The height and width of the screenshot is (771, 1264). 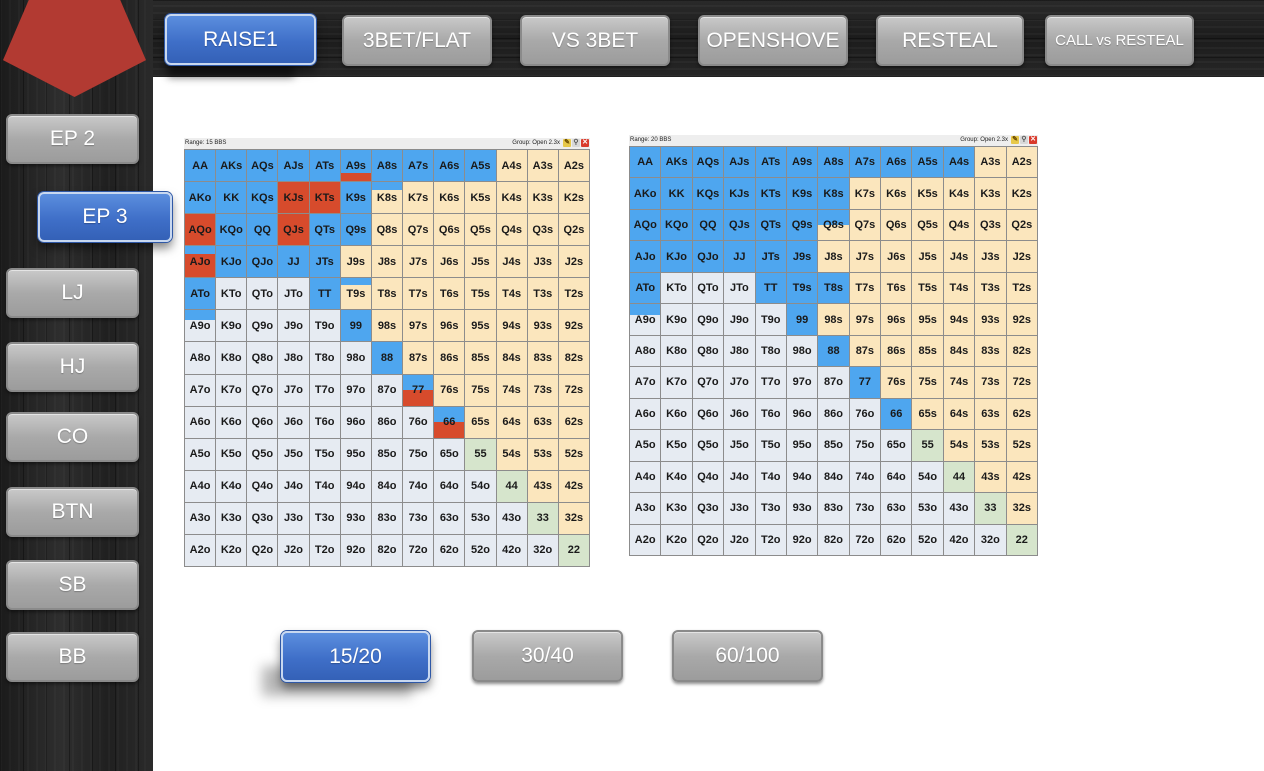 I want to click on hand-cell: K6o, so click(x=676, y=414).